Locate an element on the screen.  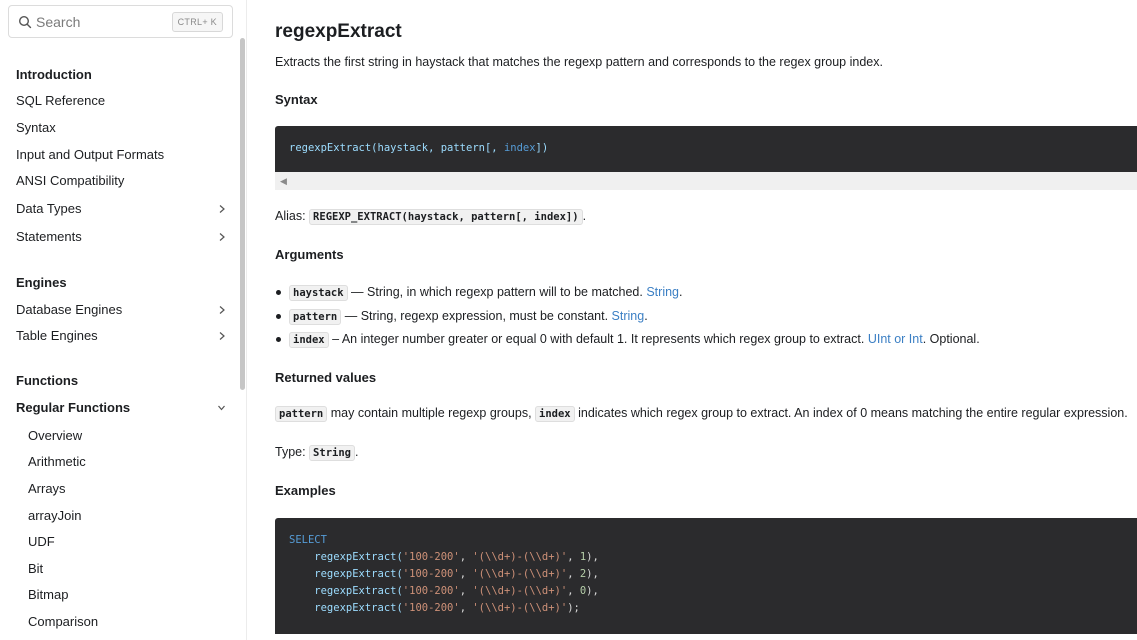
type-link: UInt or Int is located at coordinates (895, 339).